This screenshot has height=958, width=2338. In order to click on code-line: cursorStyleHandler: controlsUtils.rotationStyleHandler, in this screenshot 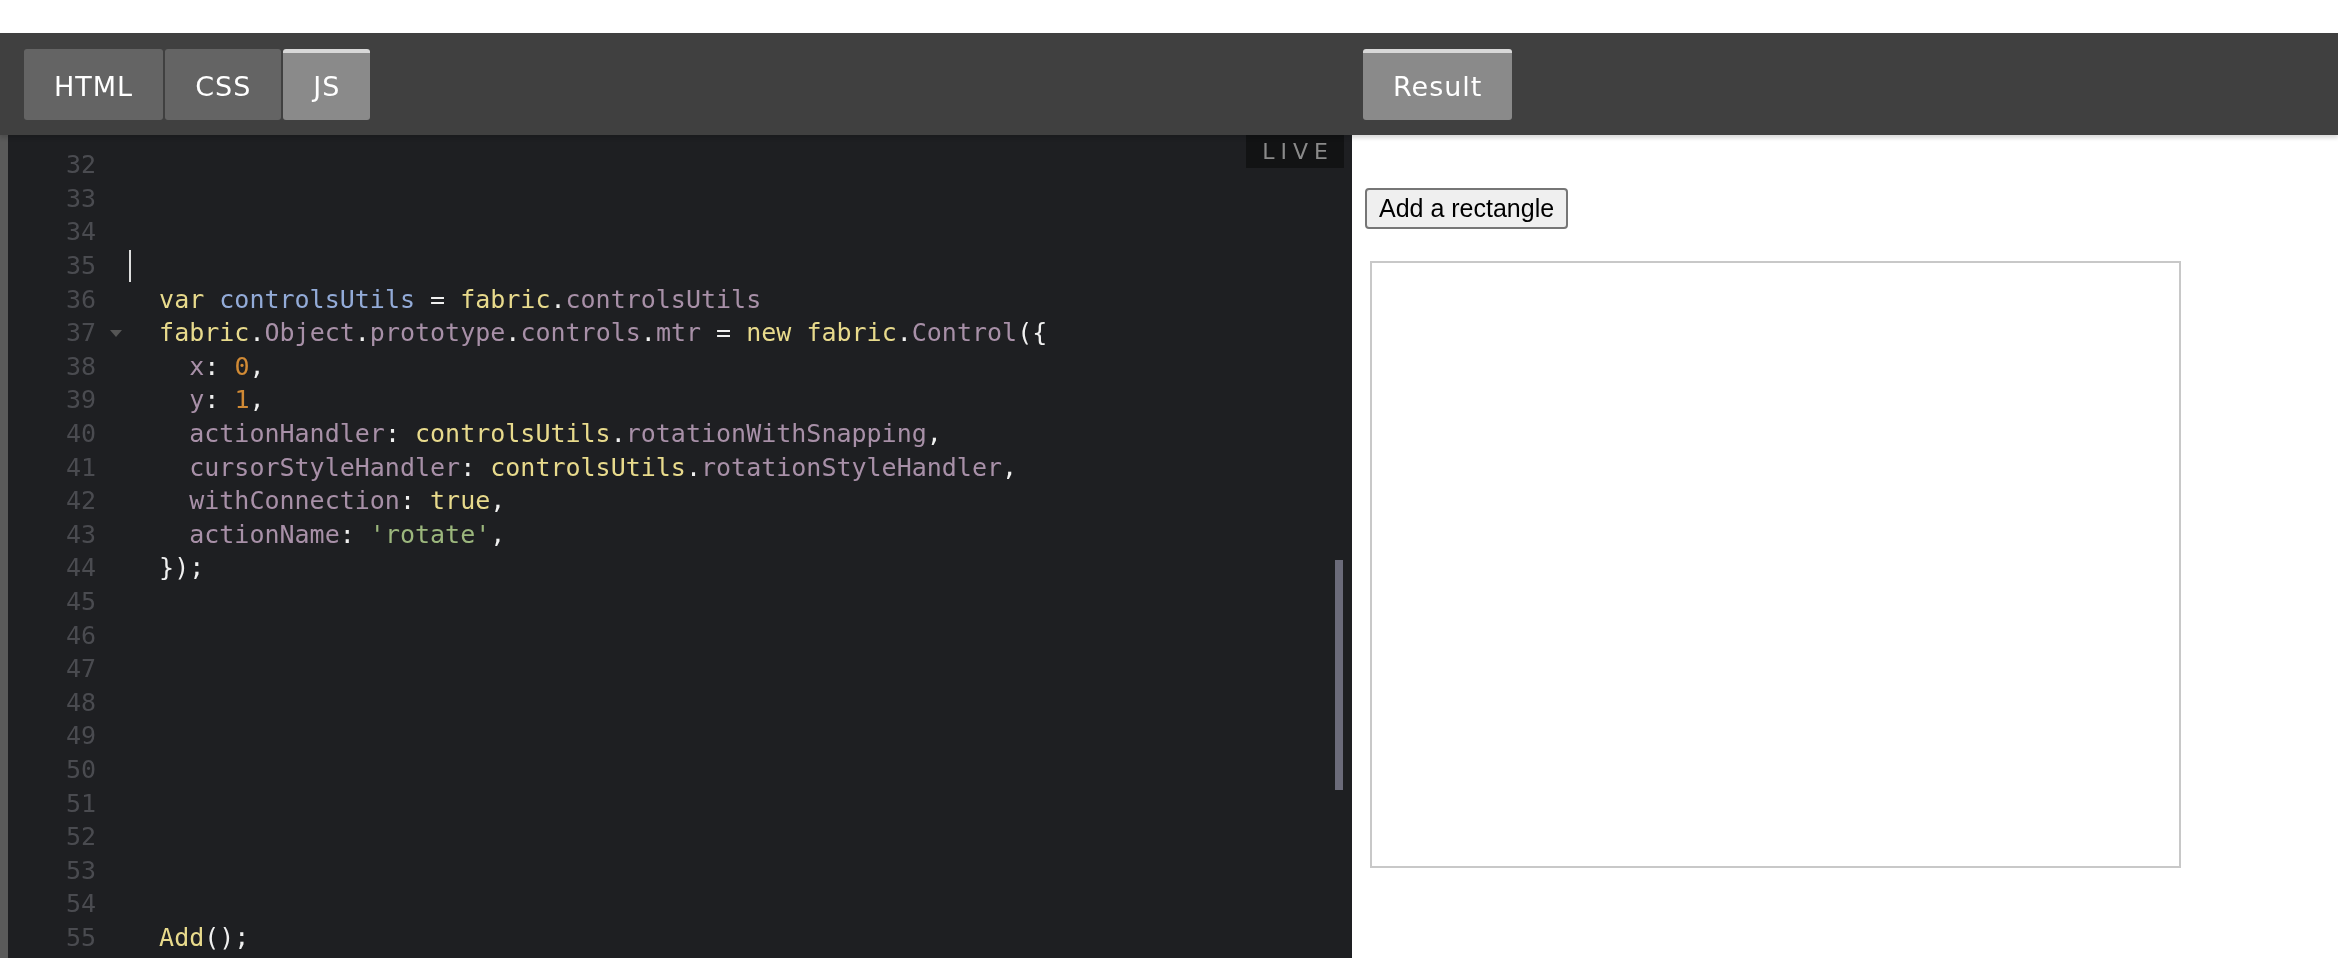, I will do `click(603, 467)`.